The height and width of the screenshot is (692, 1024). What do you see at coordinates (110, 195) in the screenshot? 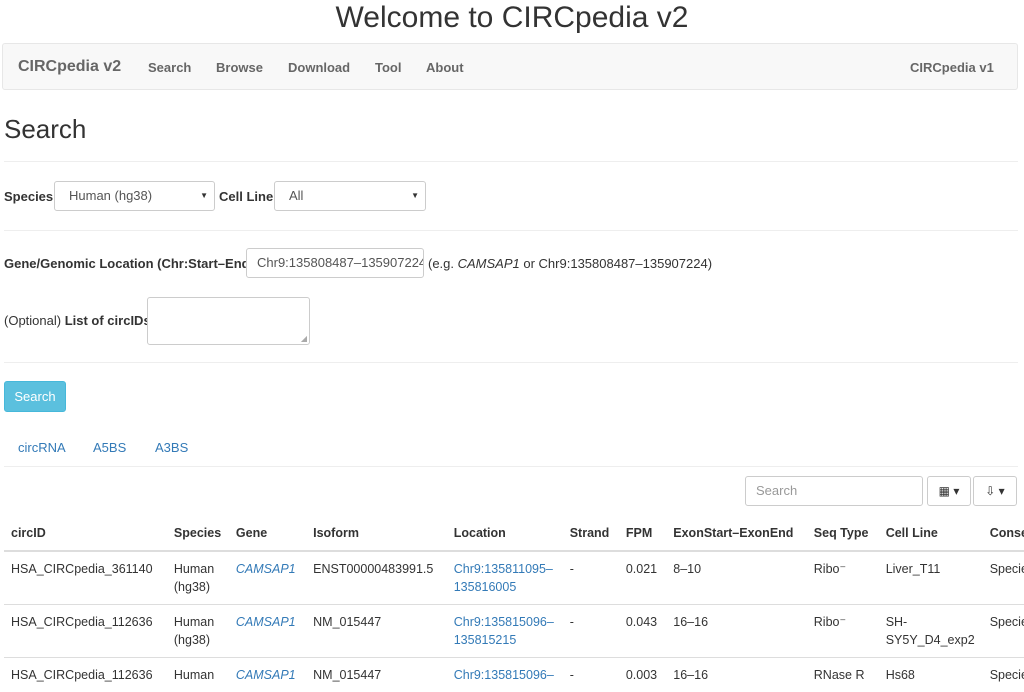
I see `species-select-value: Human (hg38)` at bounding box center [110, 195].